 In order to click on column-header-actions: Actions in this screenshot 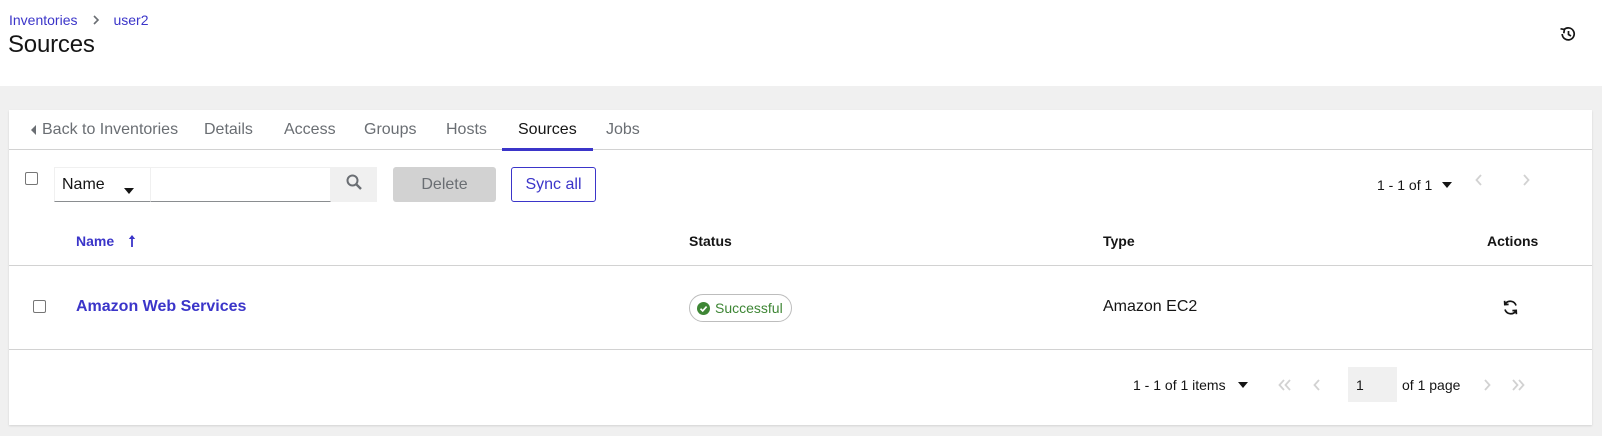, I will do `click(1513, 241)`.